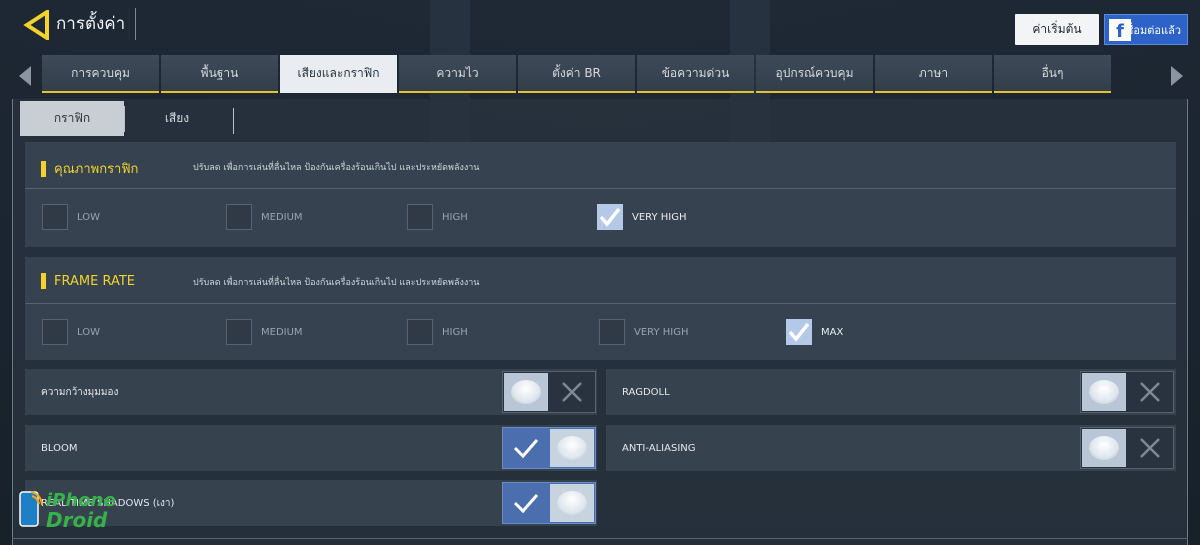 Image resolution: width=1200 pixels, height=545 pixels. I want to click on watermark-text: Droid, so click(77, 520).